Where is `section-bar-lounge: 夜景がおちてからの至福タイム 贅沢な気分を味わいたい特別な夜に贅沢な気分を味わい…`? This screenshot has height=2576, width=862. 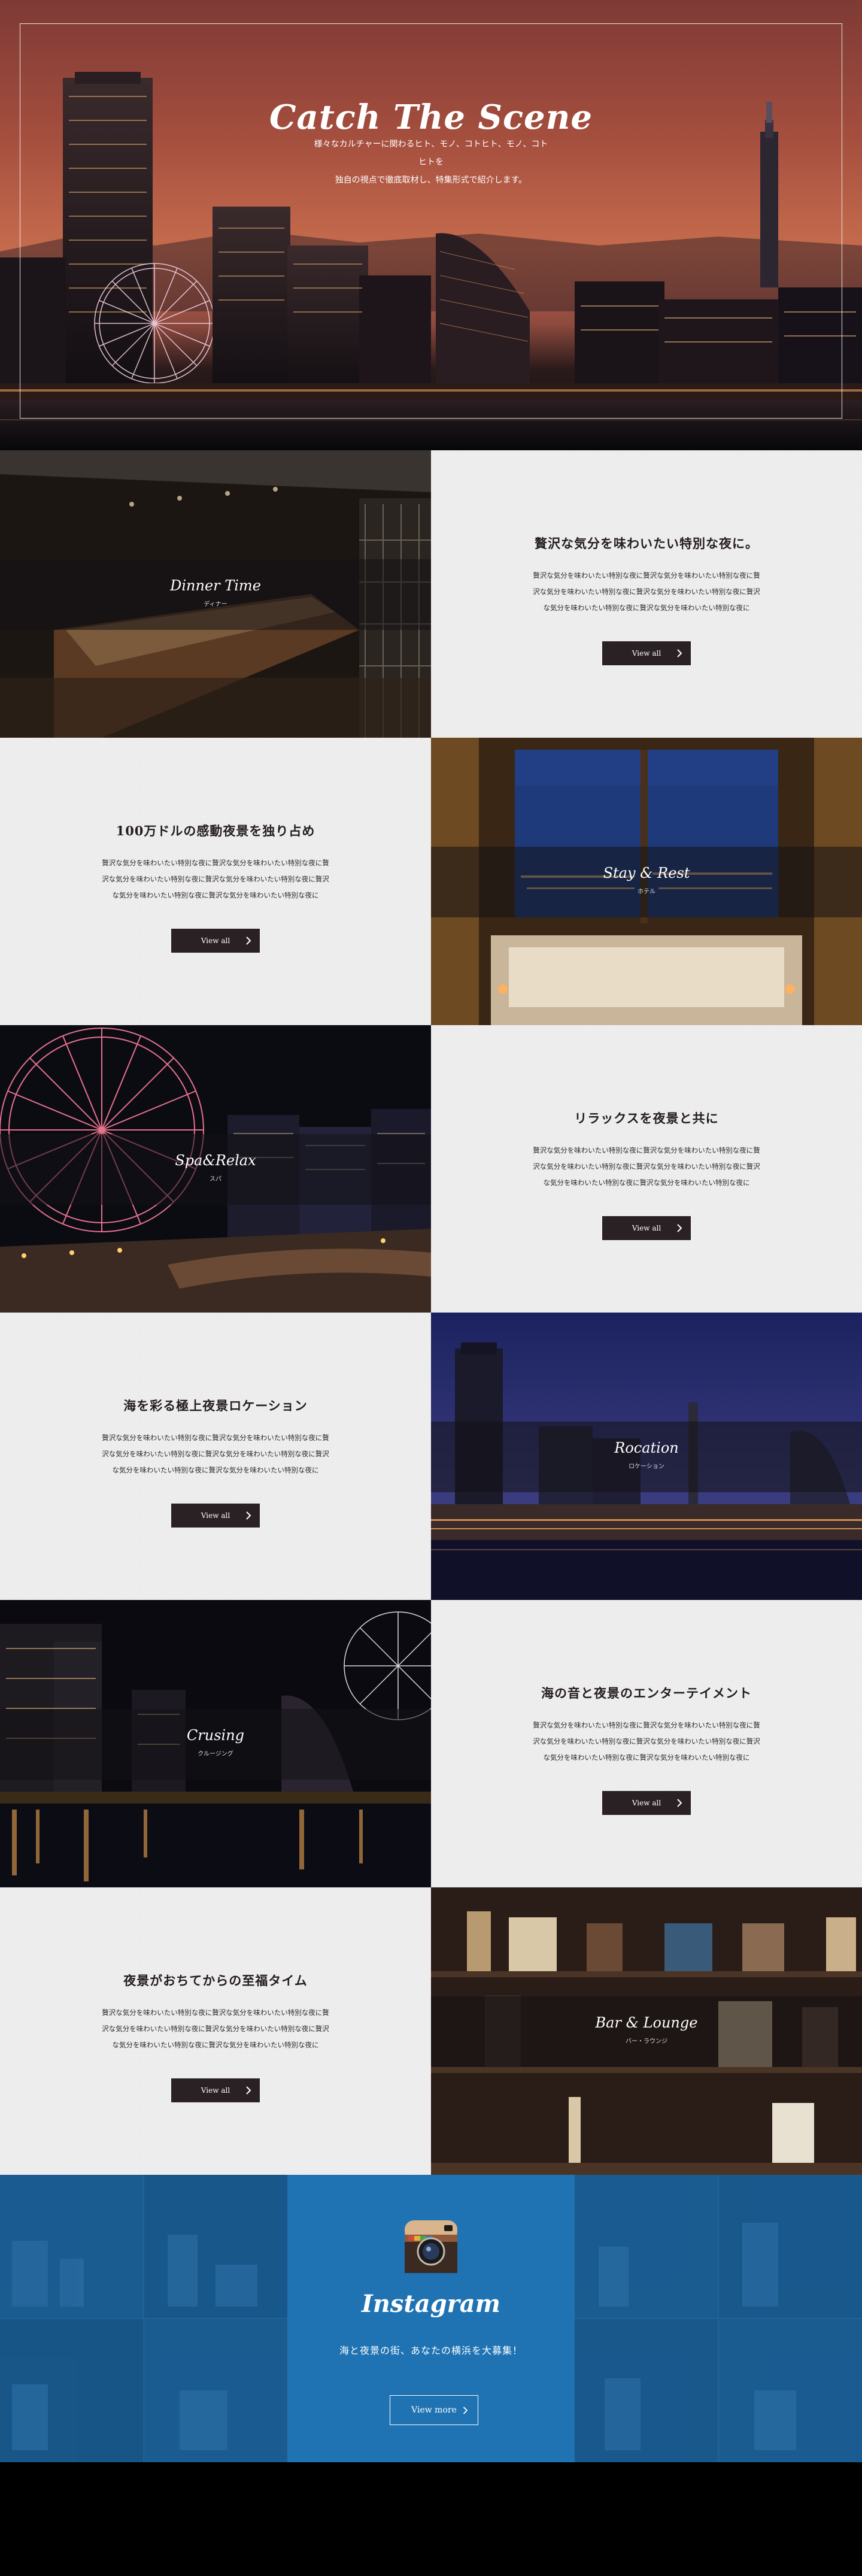
section-bar-lounge: 夜景がおちてからの至福タイム 贅沢な気分を味わいたい特別な夜に贅沢な気分を味わい… is located at coordinates (431, 2031).